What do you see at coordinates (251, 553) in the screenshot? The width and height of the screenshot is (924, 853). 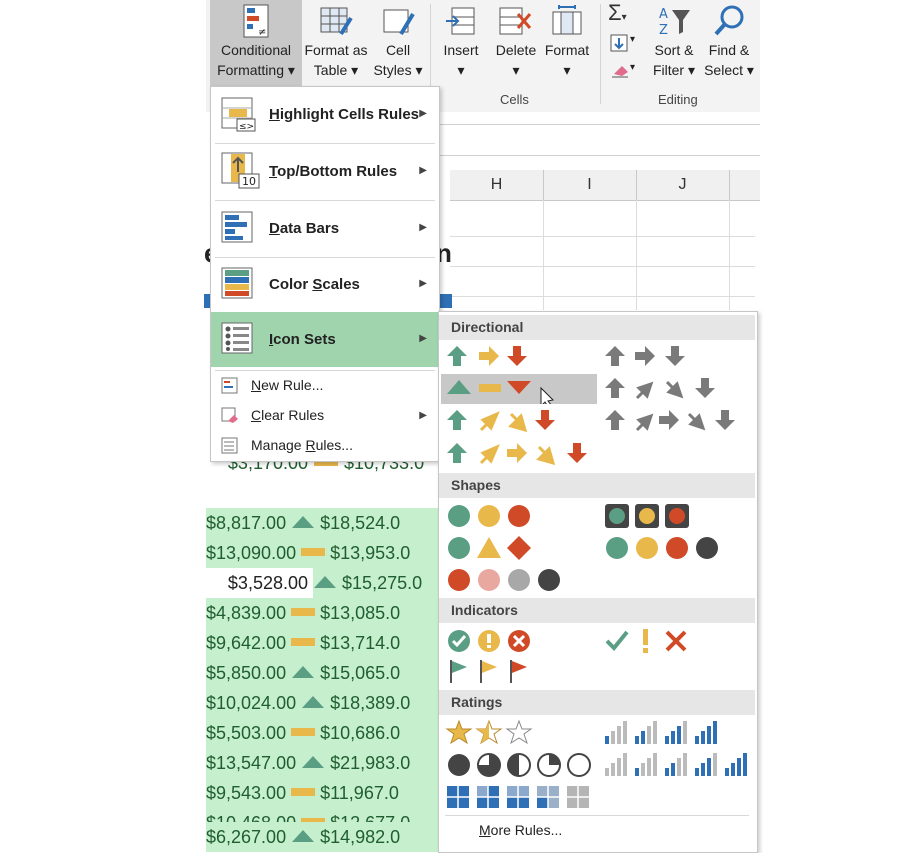 I see `amount-cell: $13,090.00` at bounding box center [251, 553].